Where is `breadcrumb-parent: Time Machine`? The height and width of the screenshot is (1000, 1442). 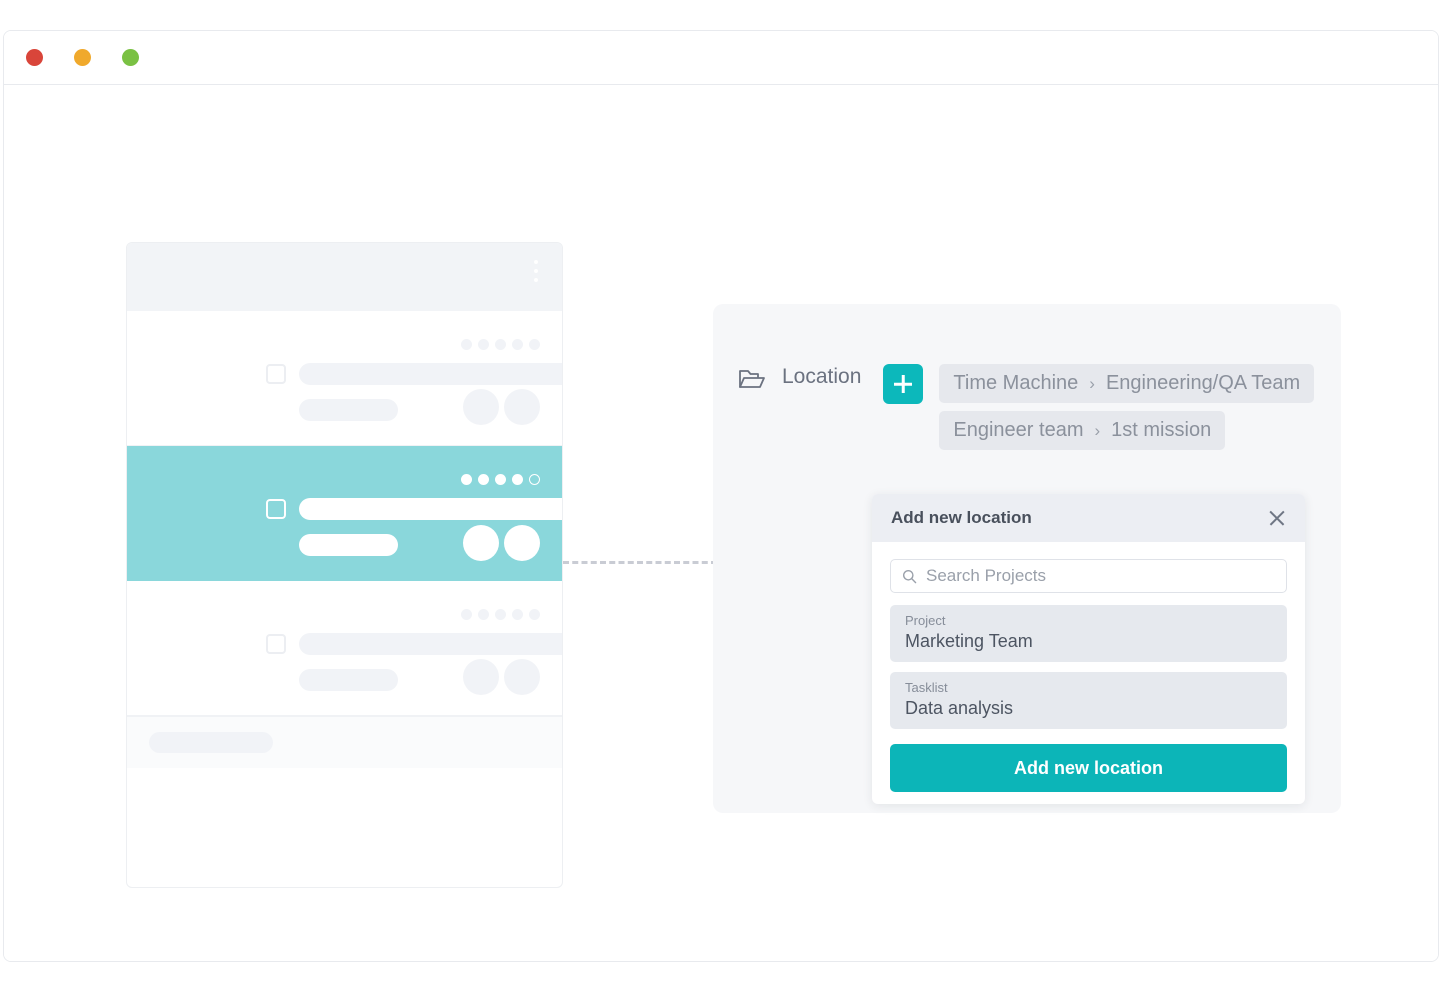 breadcrumb-parent: Time Machine is located at coordinates (1016, 383).